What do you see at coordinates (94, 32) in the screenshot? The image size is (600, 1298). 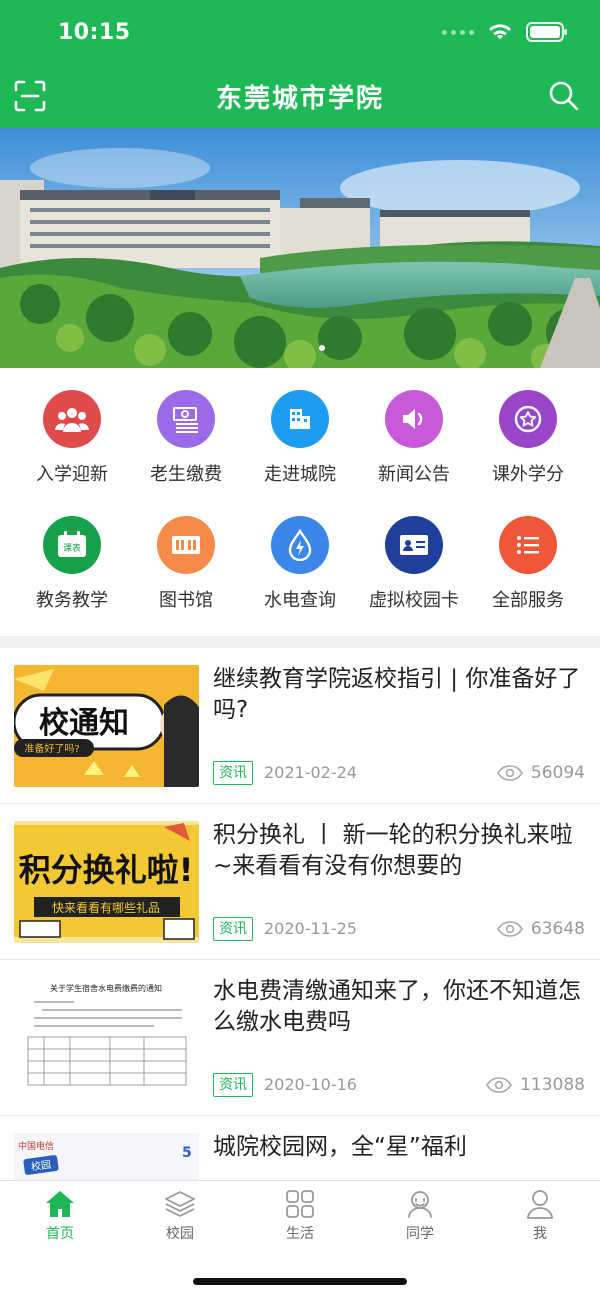 I see `status-time: 10:15` at bounding box center [94, 32].